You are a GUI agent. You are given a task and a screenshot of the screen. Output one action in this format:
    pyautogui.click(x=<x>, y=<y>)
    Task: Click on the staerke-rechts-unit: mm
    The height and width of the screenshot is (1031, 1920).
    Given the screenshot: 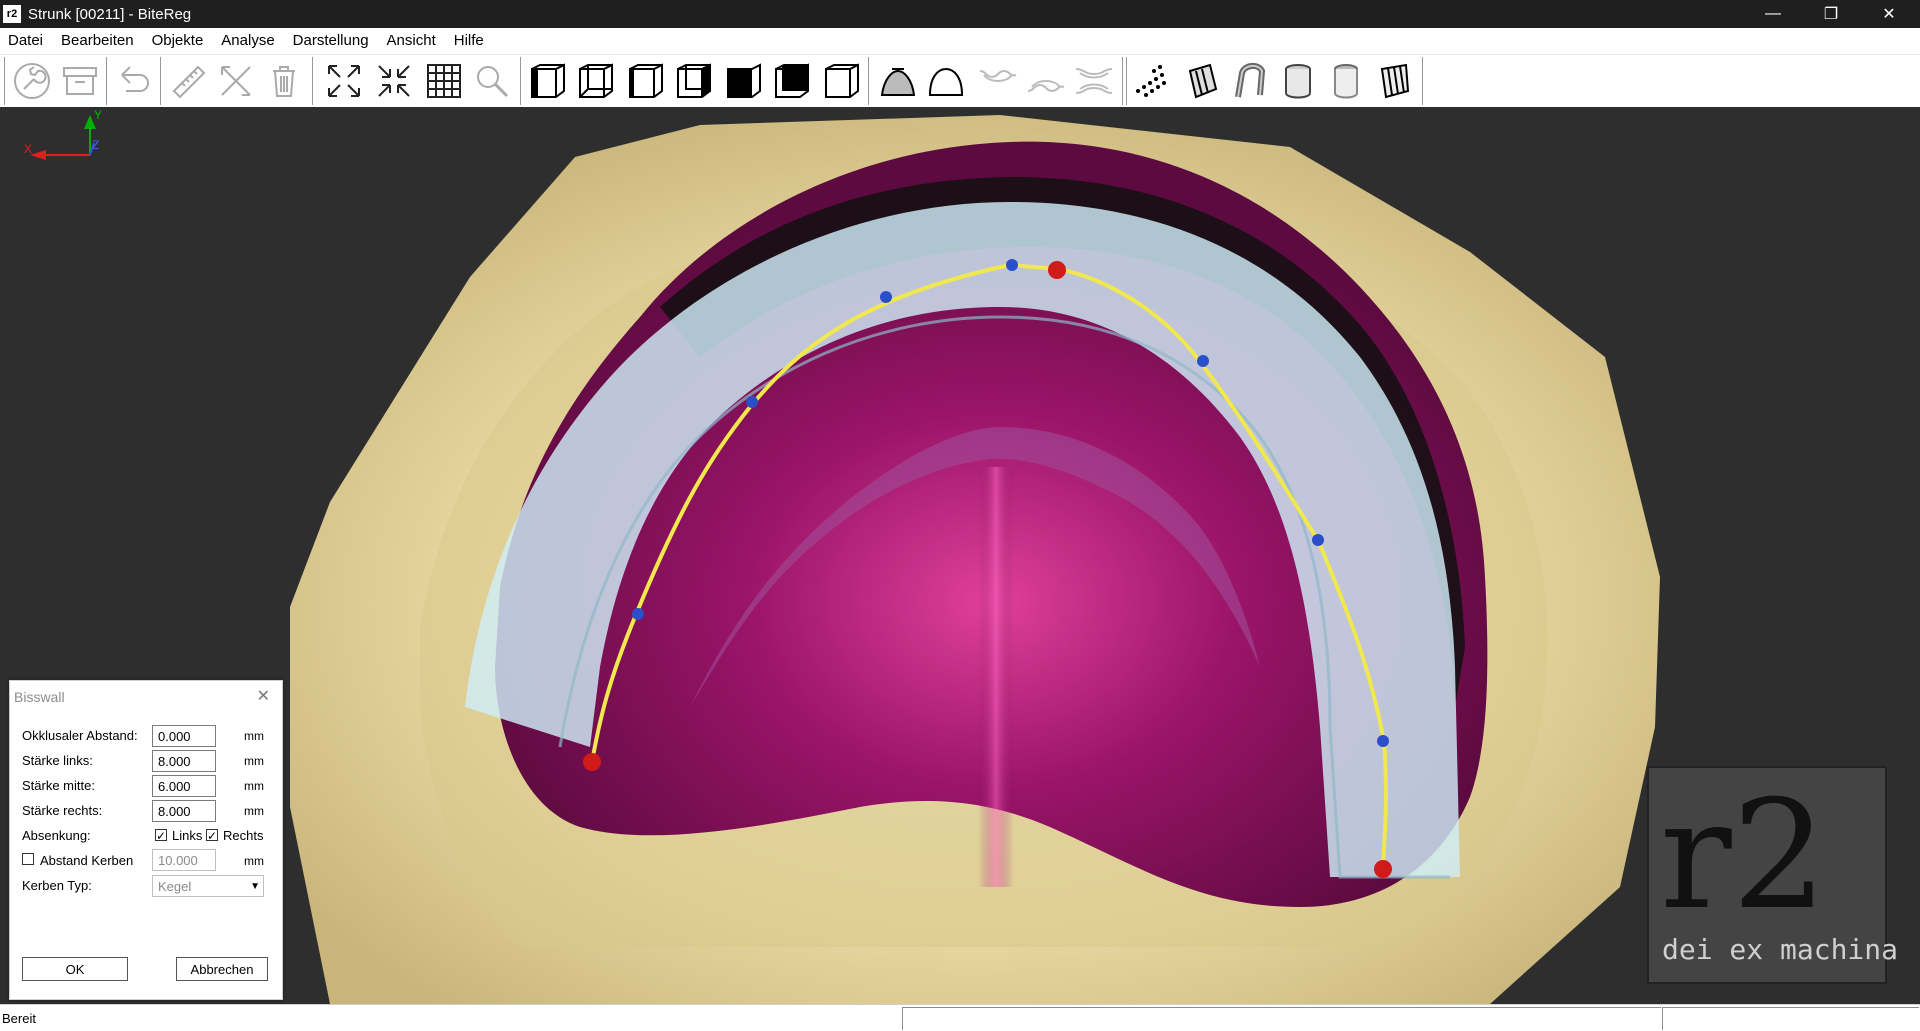 What is the action you would take?
    pyautogui.click(x=254, y=811)
    